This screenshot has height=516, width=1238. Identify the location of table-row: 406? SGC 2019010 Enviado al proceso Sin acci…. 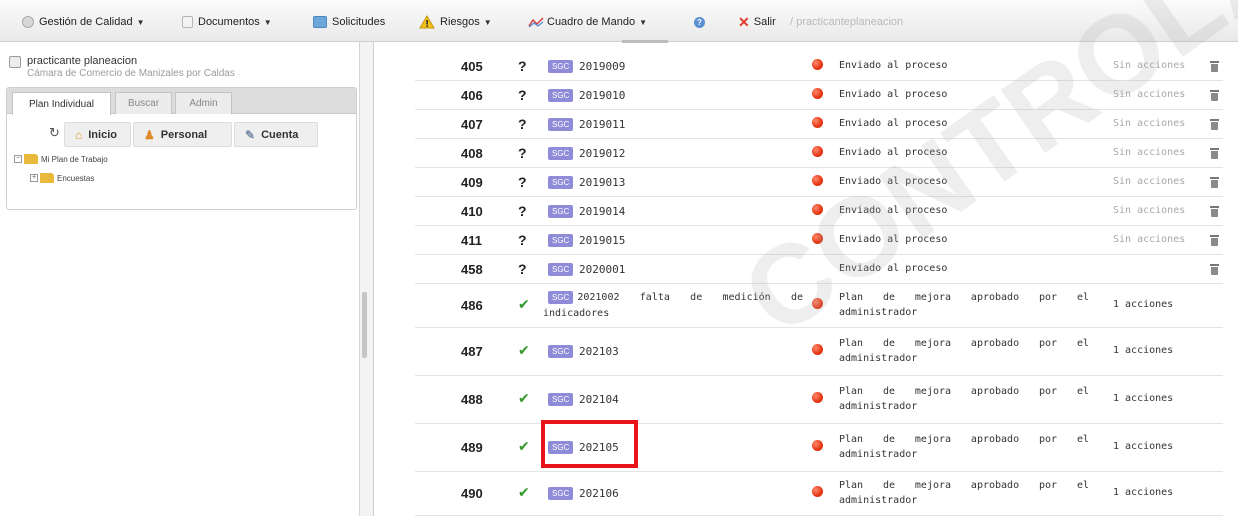
(819, 95).